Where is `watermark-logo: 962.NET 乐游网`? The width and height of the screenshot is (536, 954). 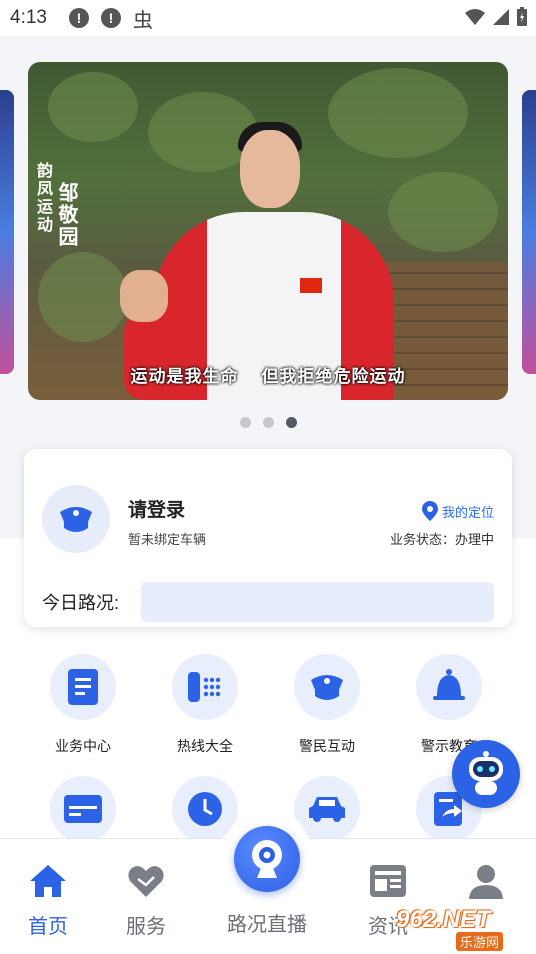 watermark-logo: 962.NET 乐游网 is located at coordinates (464, 928).